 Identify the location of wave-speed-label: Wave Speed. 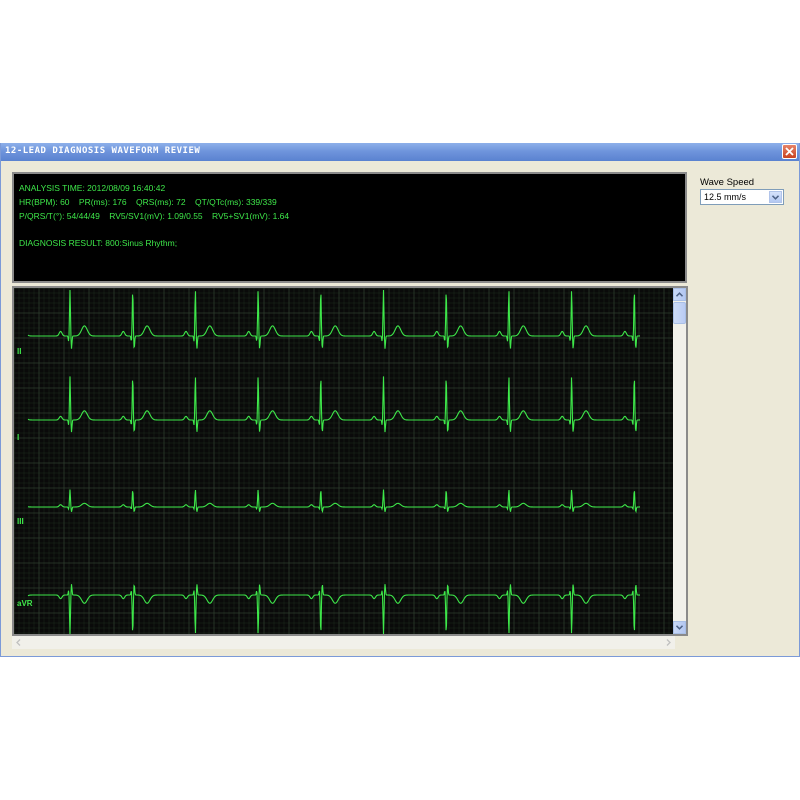
(727, 182).